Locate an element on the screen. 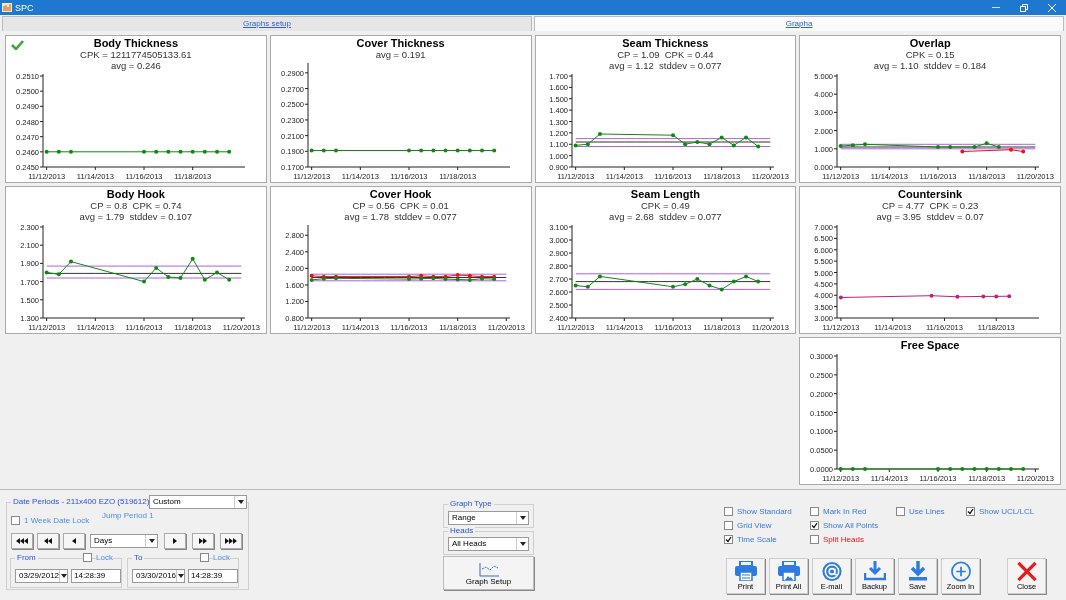 Image resolution: width=1066 pixels, height=600 pixels. group-legend: Heads is located at coordinates (462, 531).